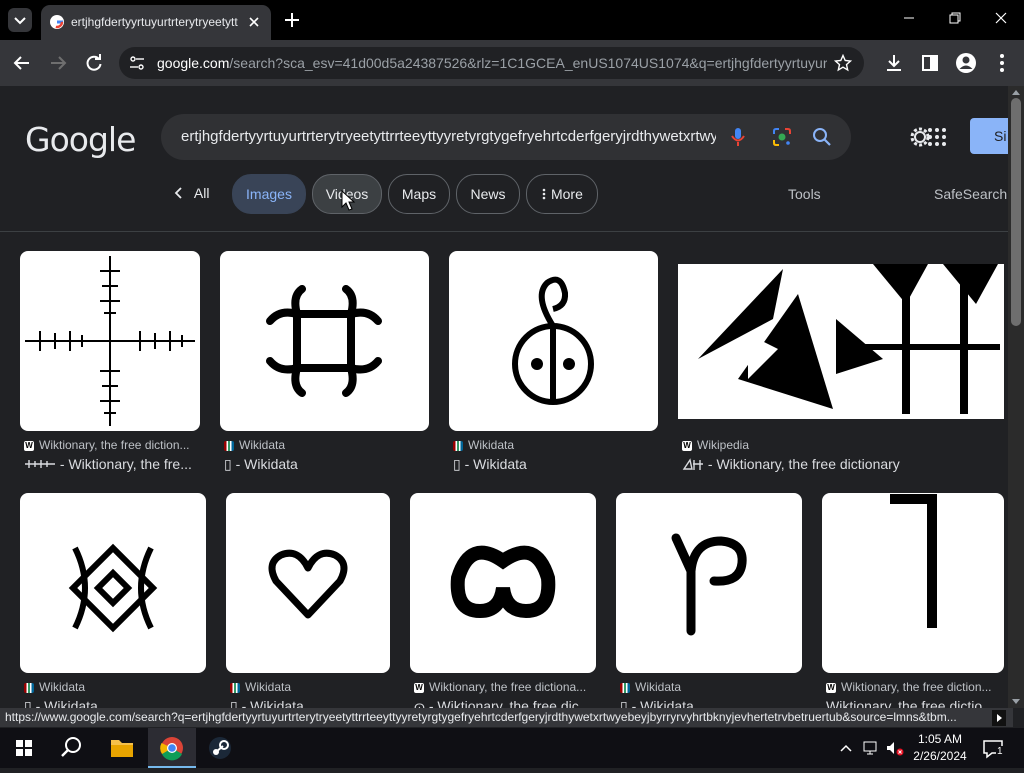  I want to click on chrome-taskbar-button, so click(172, 748).